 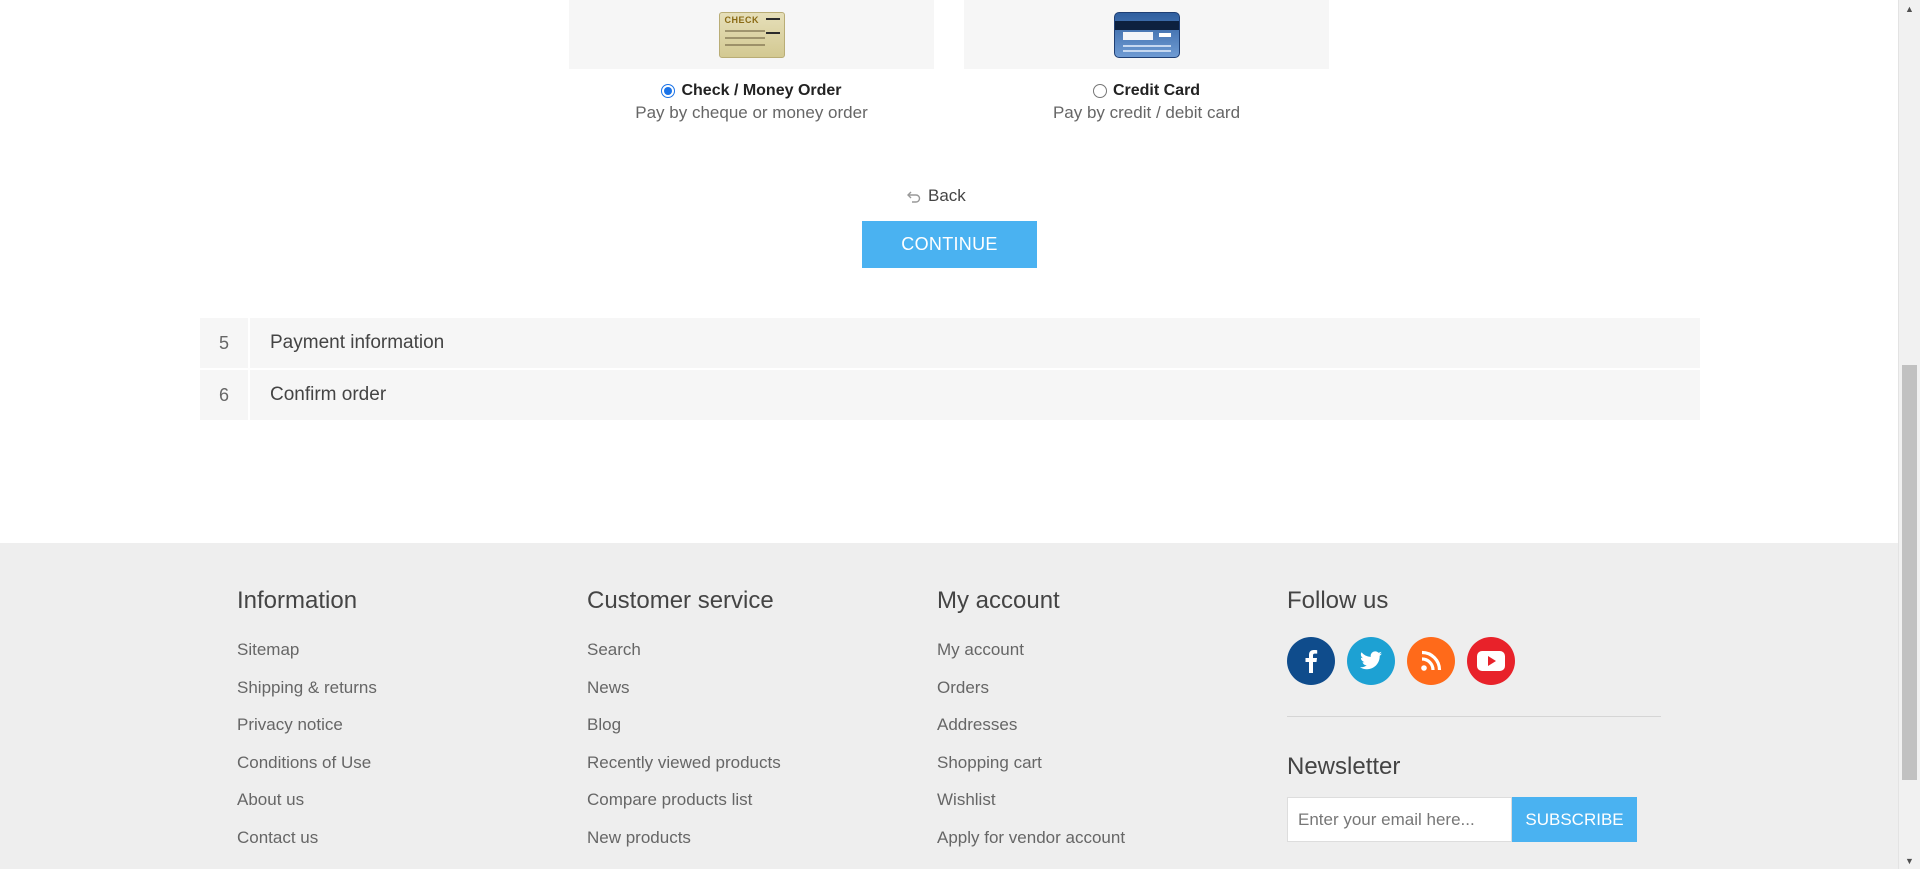 What do you see at coordinates (307, 658) in the screenshot?
I see `footer-link-sitemap: Sitemap` at bounding box center [307, 658].